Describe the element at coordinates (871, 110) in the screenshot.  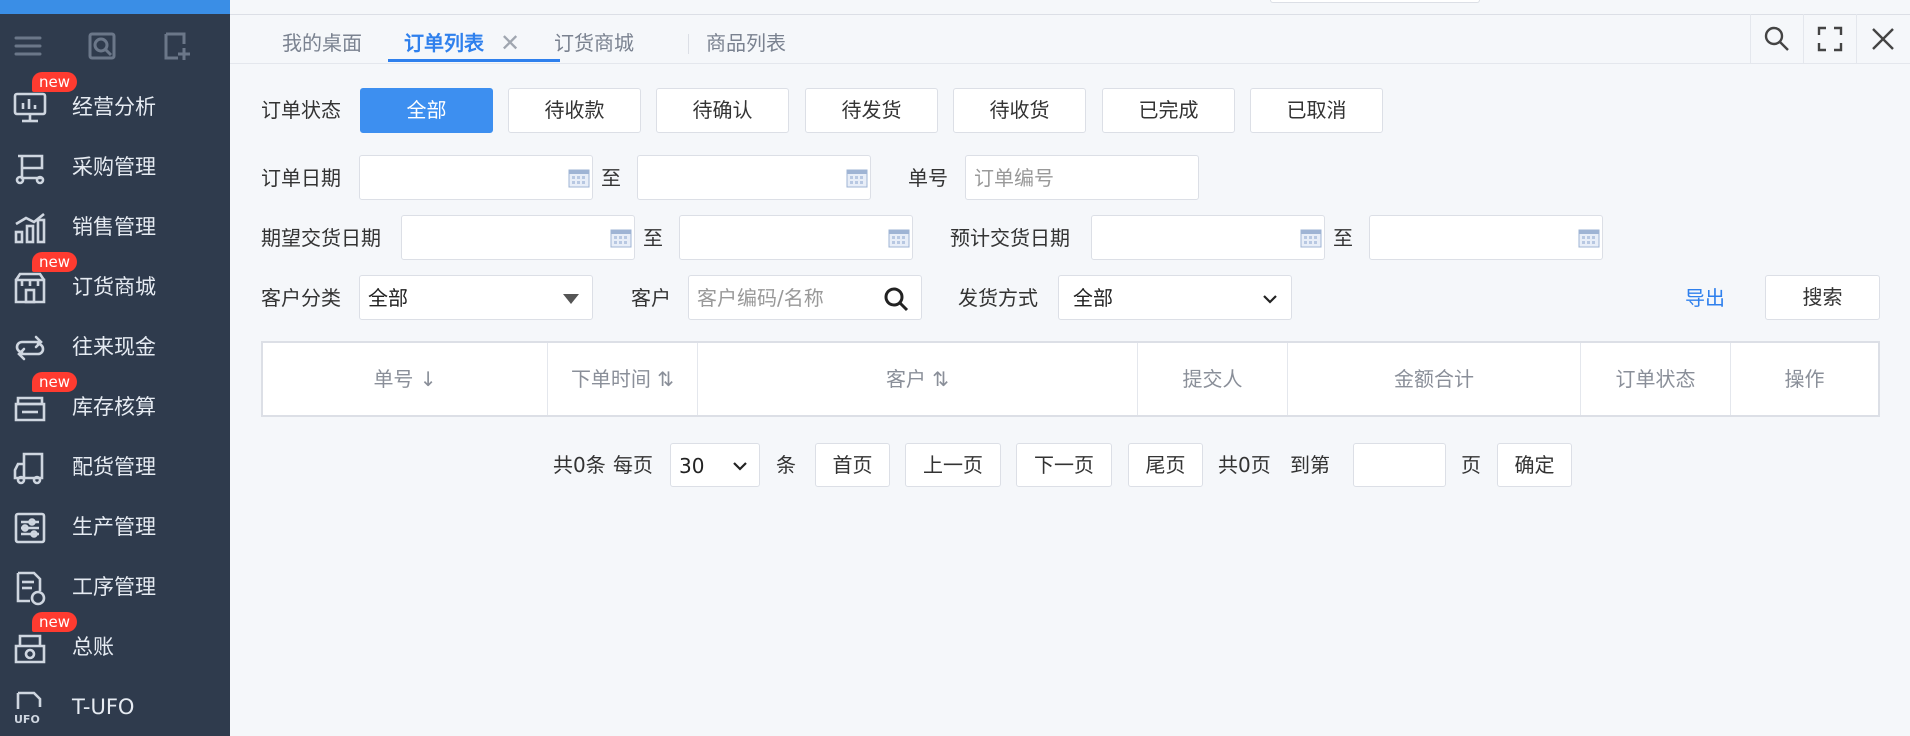
I see `status-pending-ship-button: 待发货` at that location.